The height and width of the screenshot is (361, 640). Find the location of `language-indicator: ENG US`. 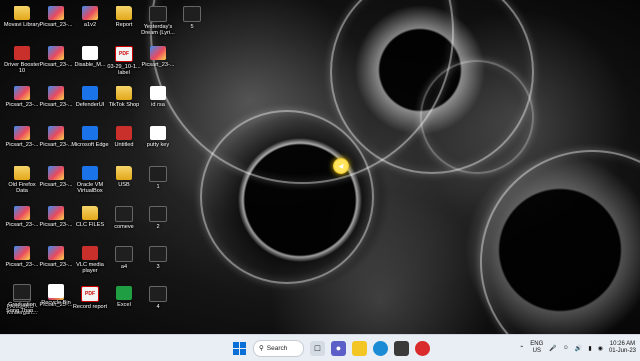

language-indicator: ENG US is located at coordinates (536, 348).